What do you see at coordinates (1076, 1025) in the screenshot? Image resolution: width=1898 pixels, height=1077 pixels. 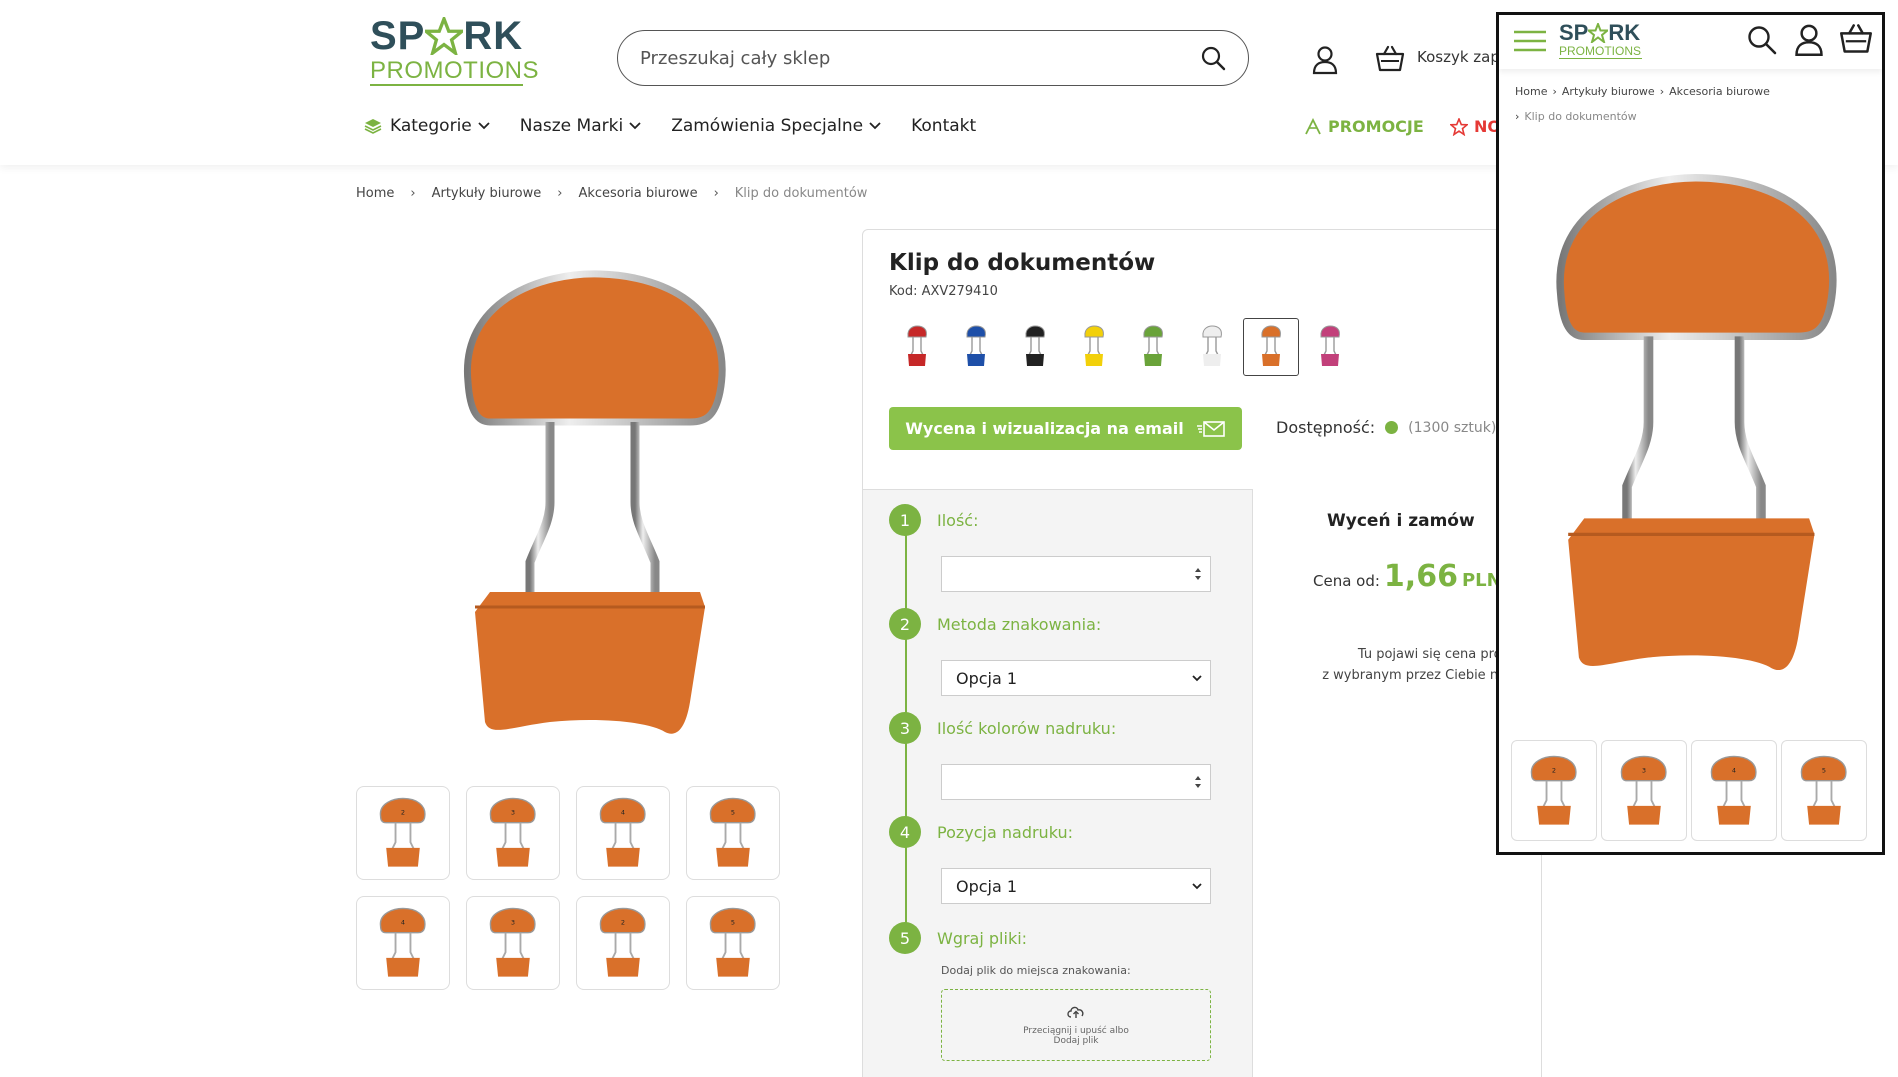 I see `file-dropzone: Przeciągnij i upuść albo Dodaj plik` at bounding box center [1076, 1025].